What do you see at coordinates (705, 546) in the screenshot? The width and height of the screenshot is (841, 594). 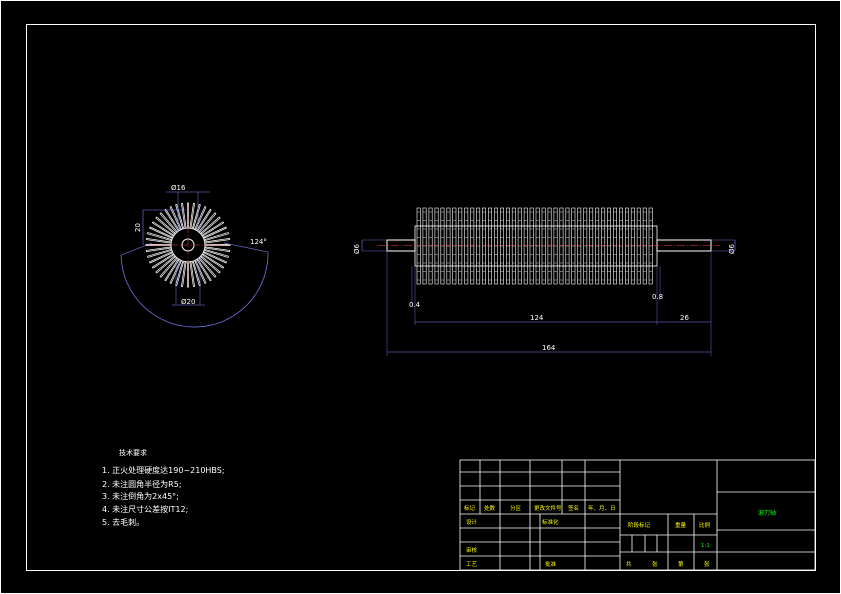 I see `tb-scale-value: 1:1` at bounding box center [705, 546].